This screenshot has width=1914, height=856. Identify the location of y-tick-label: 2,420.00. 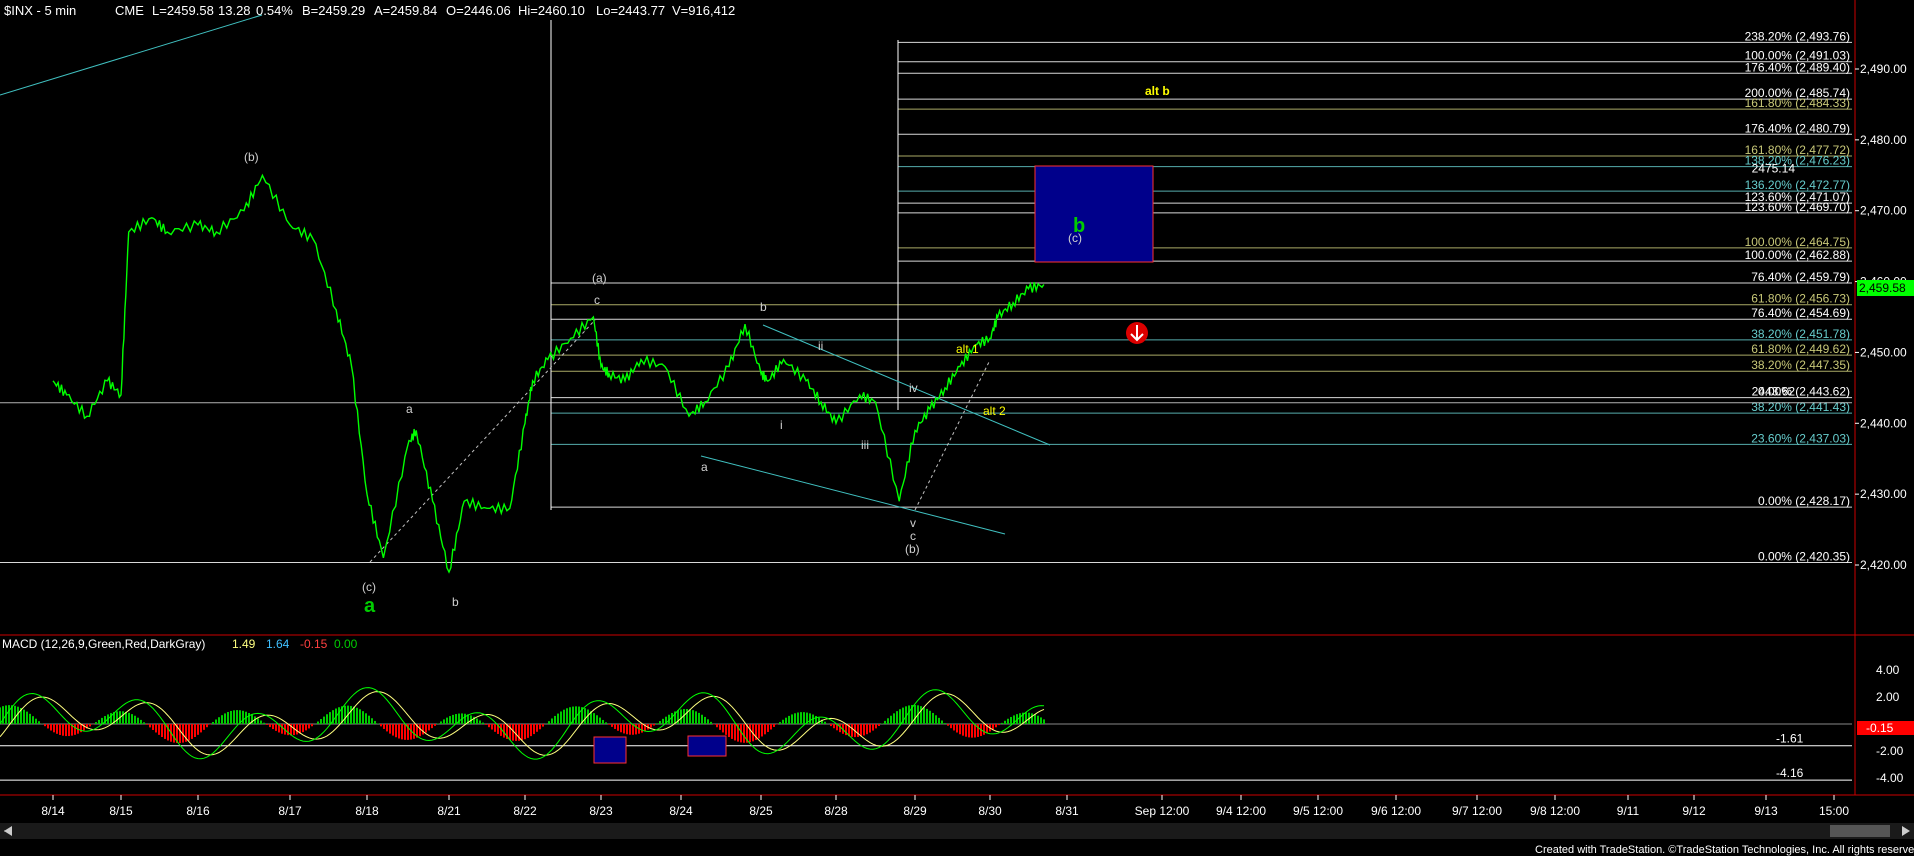
(1883, 565).